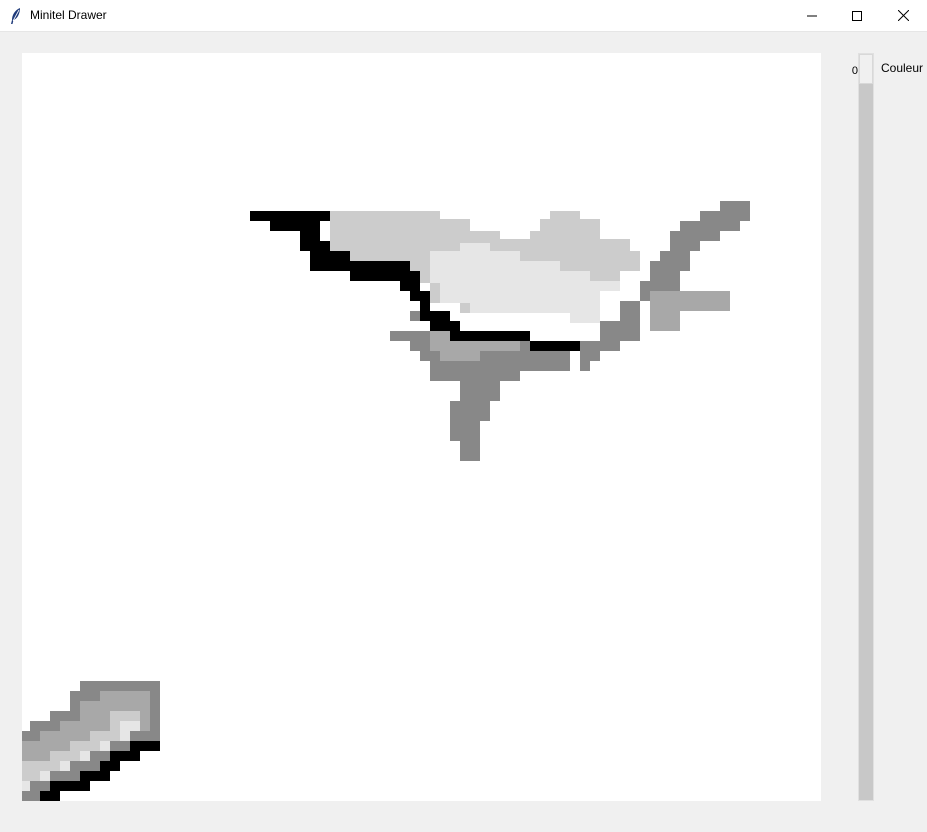 This screenshot has width=927, height=832. I want to click on title-bar: Minitel Drawer, so click(463, 16).